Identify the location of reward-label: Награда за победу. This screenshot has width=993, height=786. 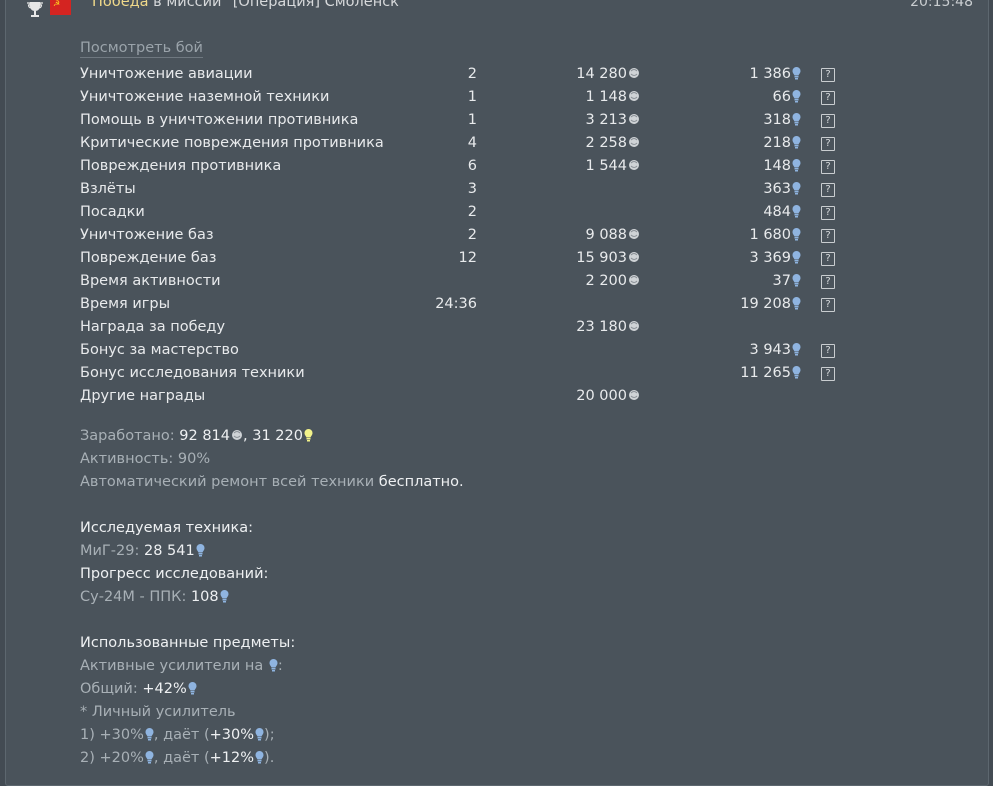
(153, 327).